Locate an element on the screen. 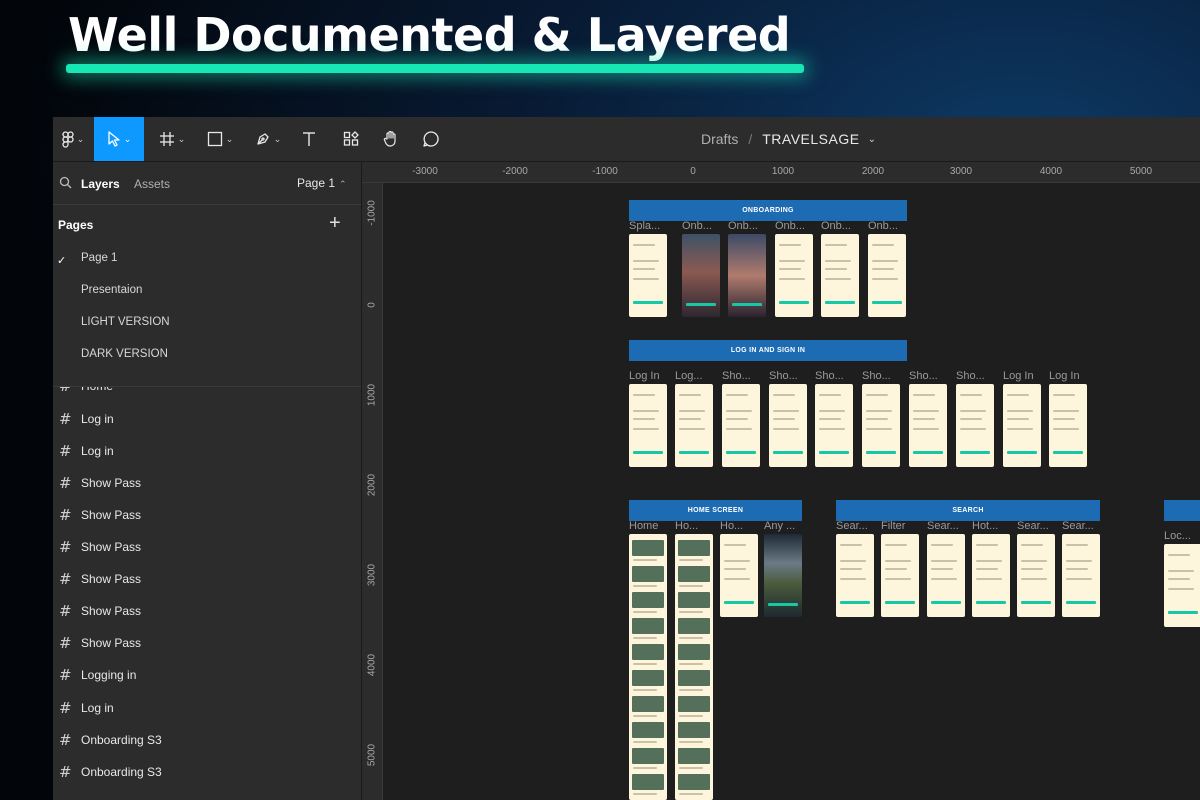 This screenshot has height=800, width=1200. tab-layers: Layers is located at coordinates (100, 184).